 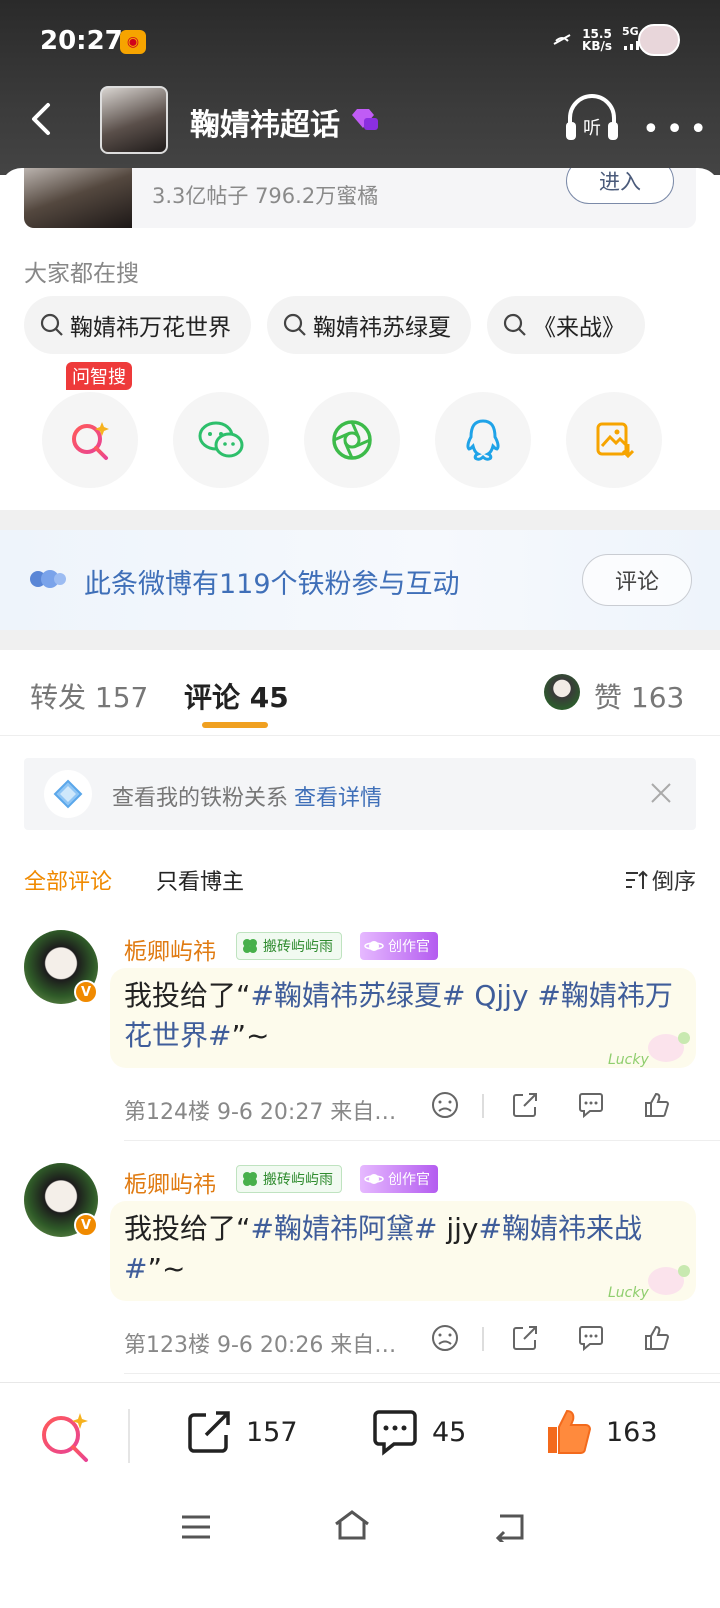 What do you see at coordinates (628, 1293) in the screenshot?
I see `svg-text: Lucky` at bounding box center [628, 1293].